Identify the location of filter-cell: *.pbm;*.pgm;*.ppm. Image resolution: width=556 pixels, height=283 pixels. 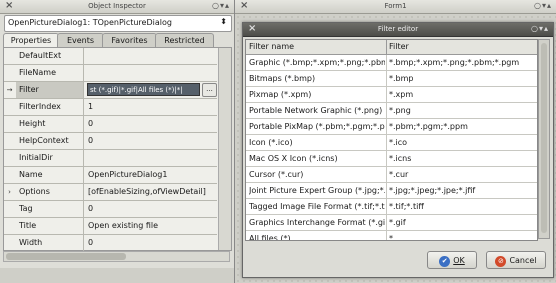
(462, 126).